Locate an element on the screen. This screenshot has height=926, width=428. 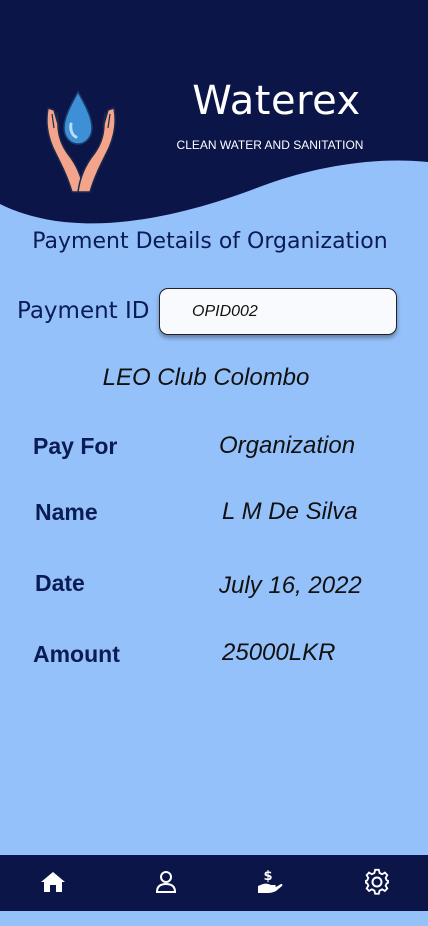
name-value: L M De Silva is located at coordinates (290, 511).